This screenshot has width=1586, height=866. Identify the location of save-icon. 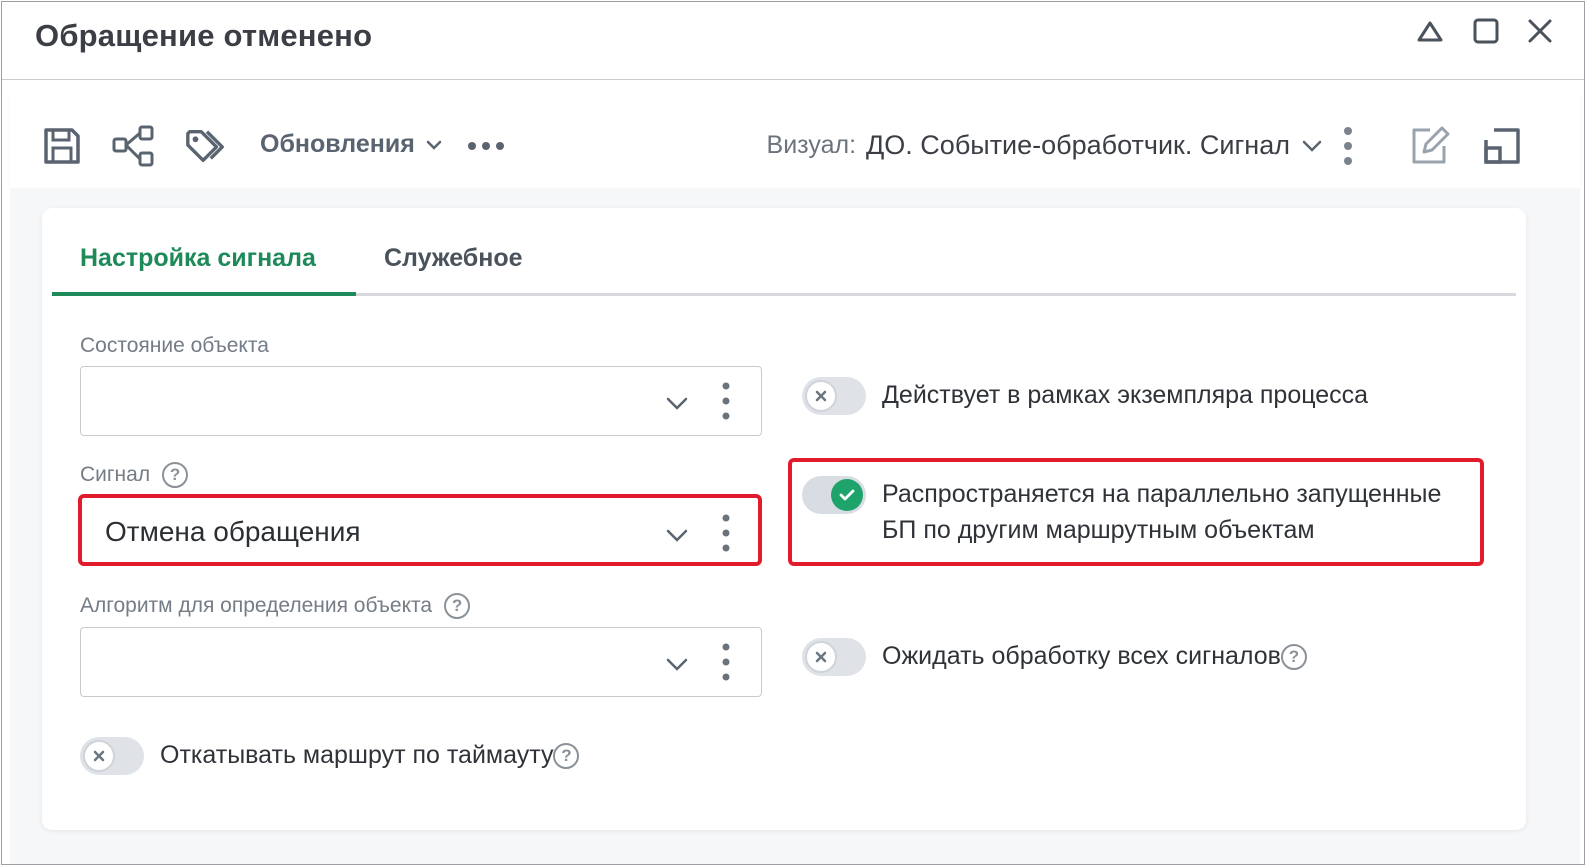
(62, 146).